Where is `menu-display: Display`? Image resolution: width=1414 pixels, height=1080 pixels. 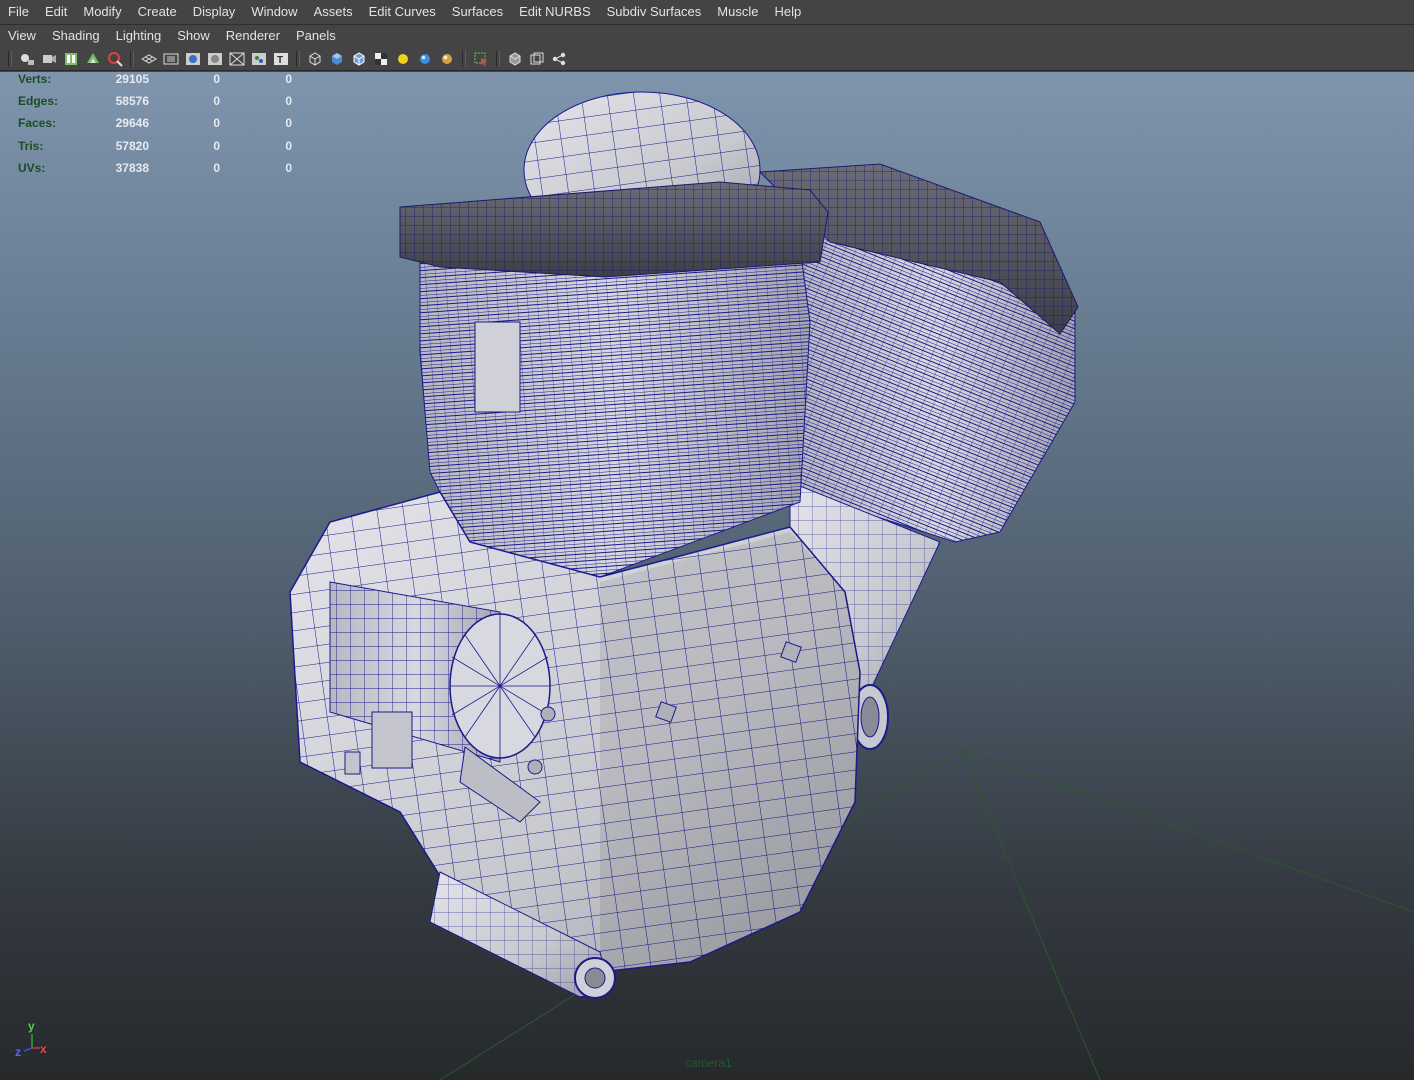 menu-display: Display is located at coordinates (214, 12).